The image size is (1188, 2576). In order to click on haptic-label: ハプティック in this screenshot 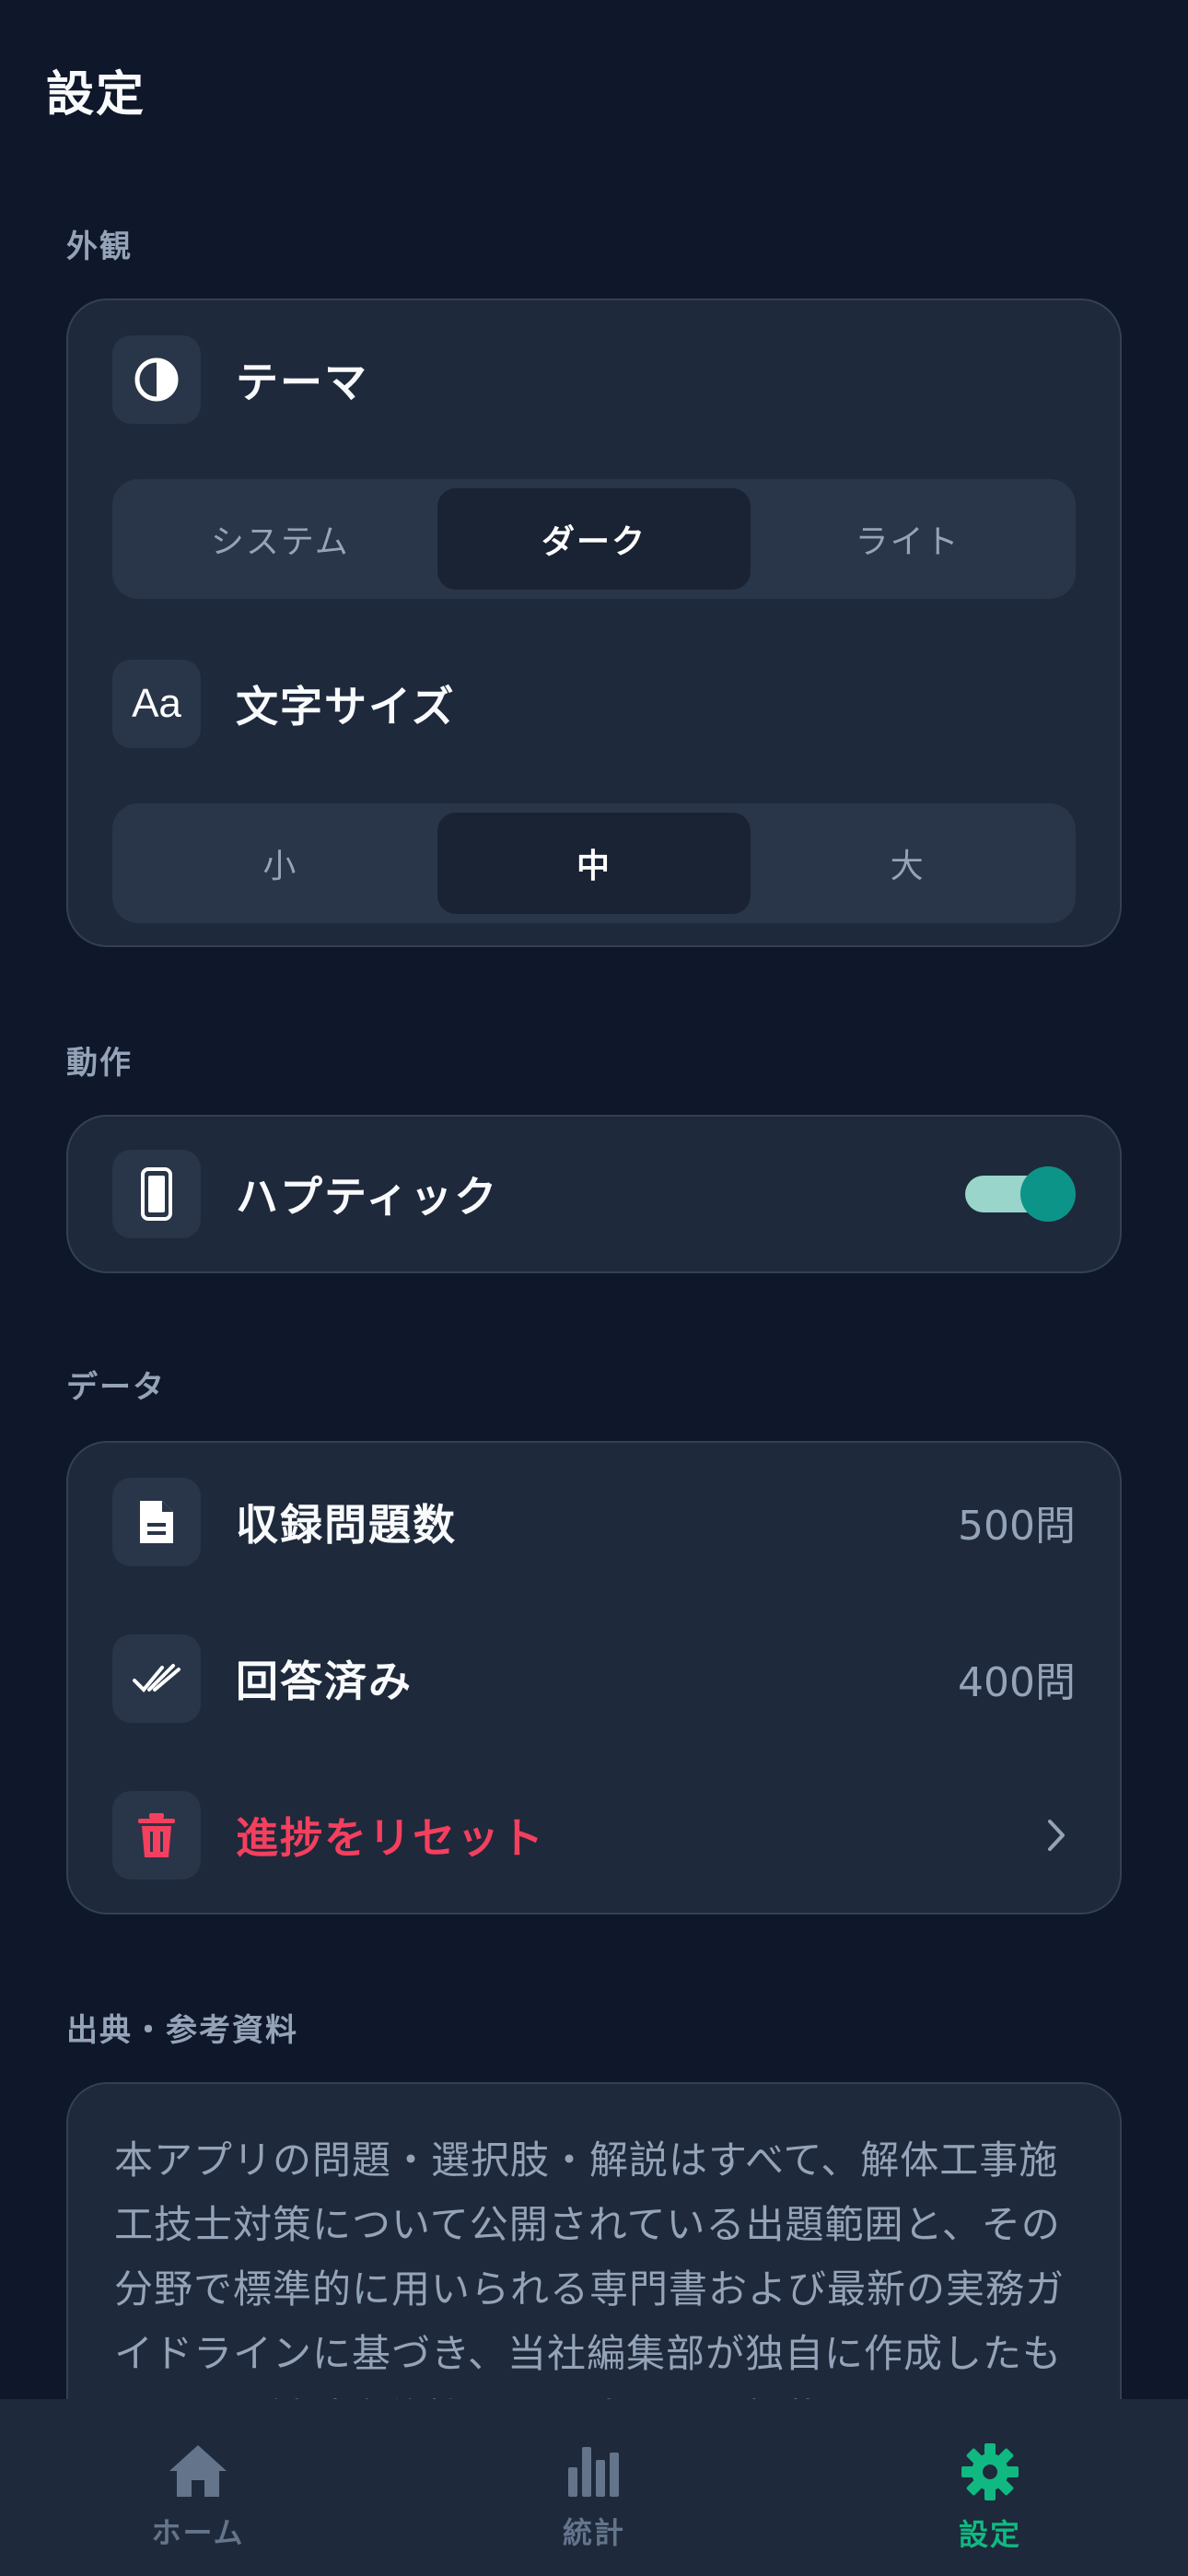, I will do `click(367, 1197)`.